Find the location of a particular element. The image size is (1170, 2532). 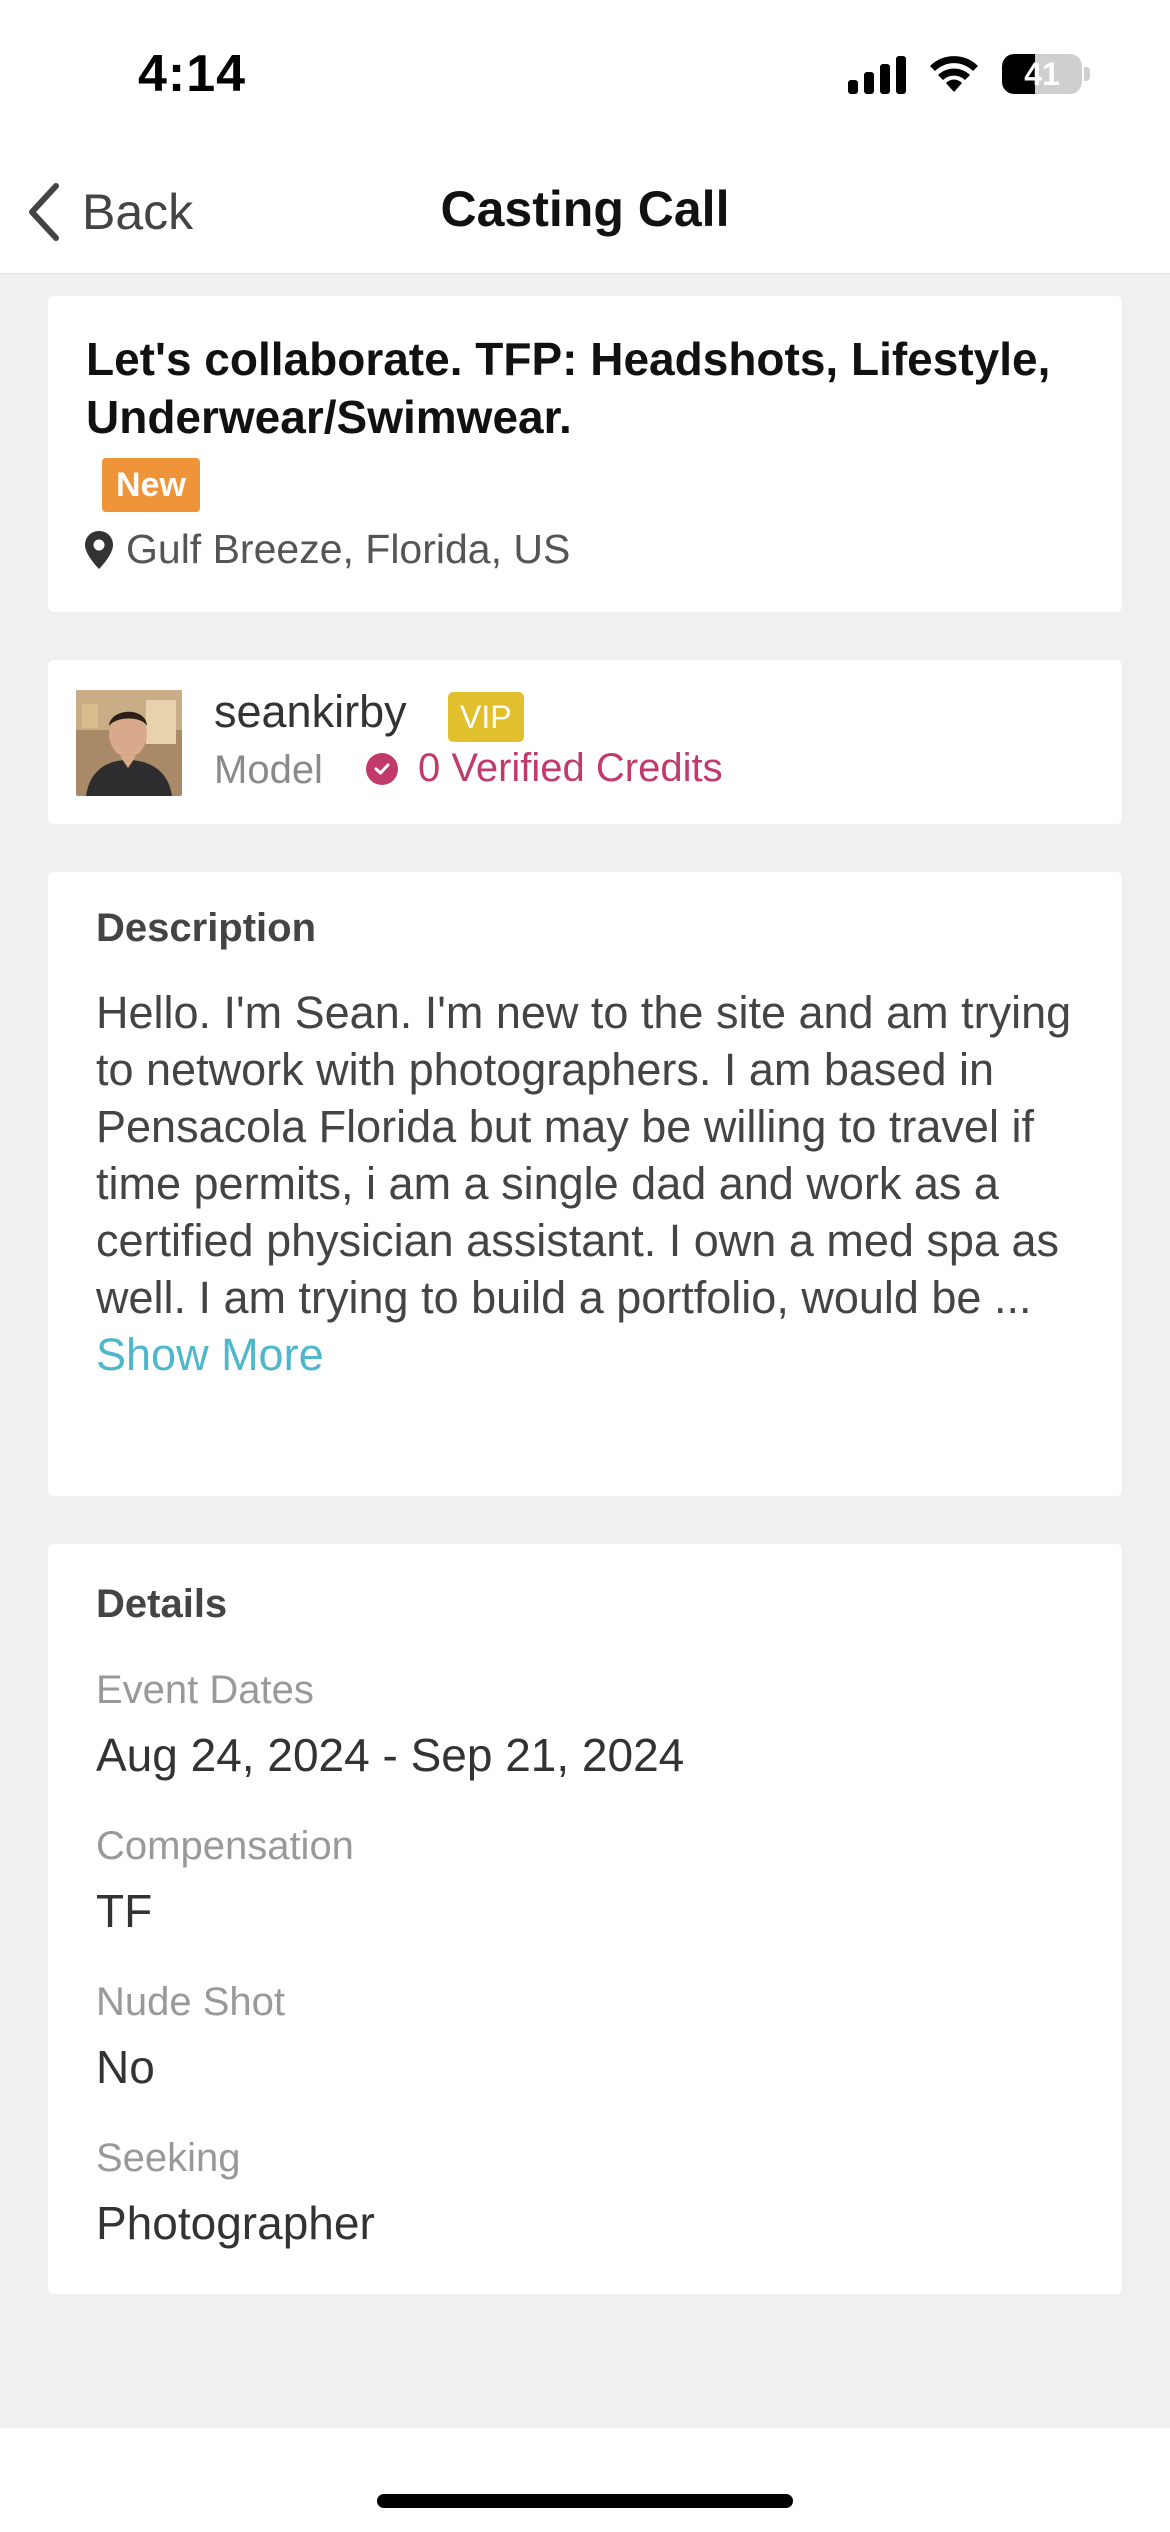

location-text: Gulf Breeze, Florida, US is located at coordinates (348, 549).